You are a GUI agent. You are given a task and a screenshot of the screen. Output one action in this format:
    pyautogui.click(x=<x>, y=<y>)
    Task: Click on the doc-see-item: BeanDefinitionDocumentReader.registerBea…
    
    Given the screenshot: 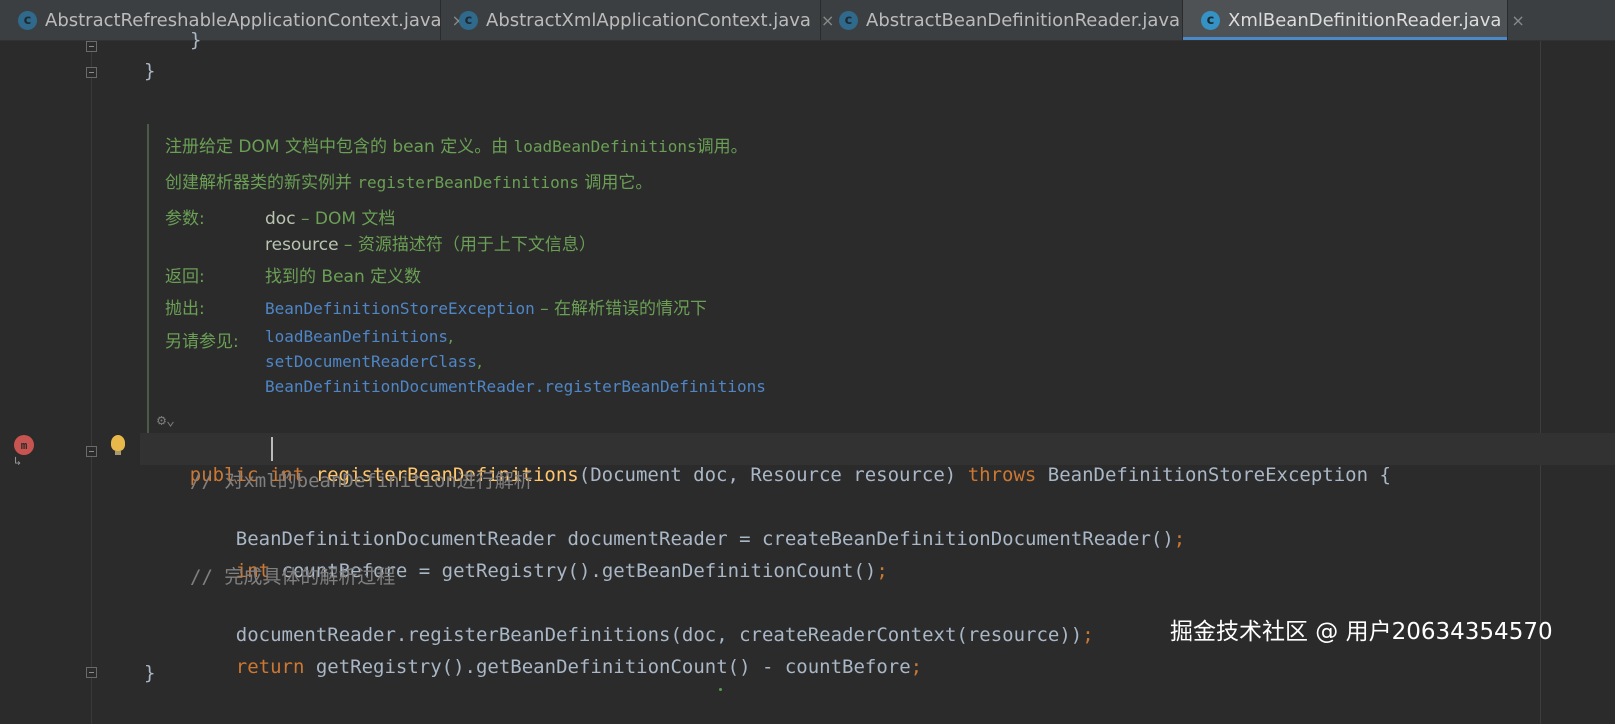 What is the action you would take?
    pyautogui.click(x=515, y=387)
    